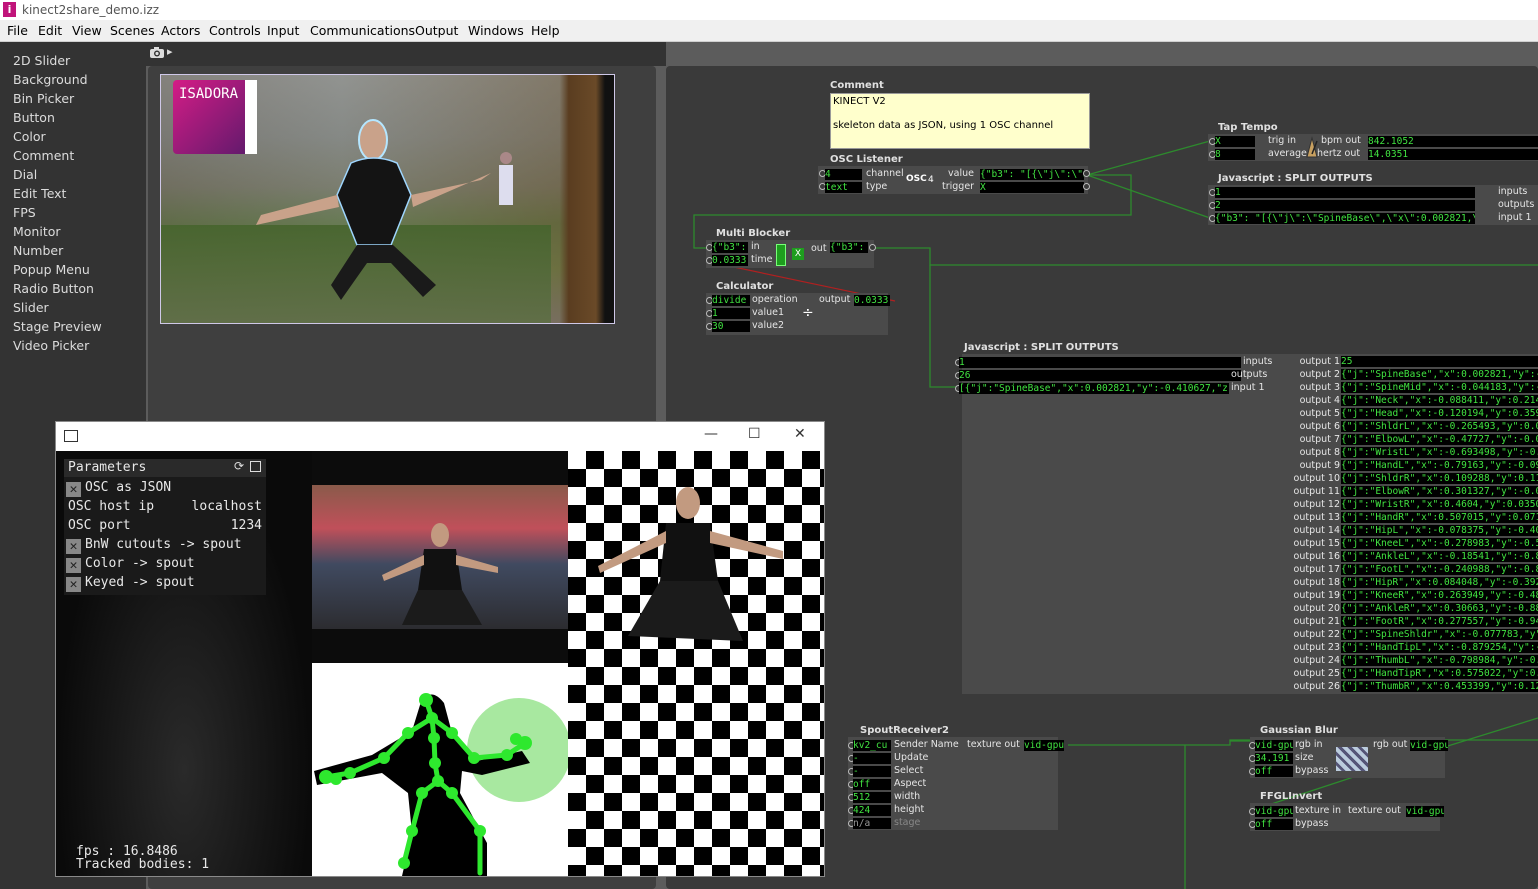 Image resolution: width=1538 pixels, height=889 pixels. Describe the element at coordinates (1345, 192) in the screenshot. I see `js1-inputs-field: 1` at that location.